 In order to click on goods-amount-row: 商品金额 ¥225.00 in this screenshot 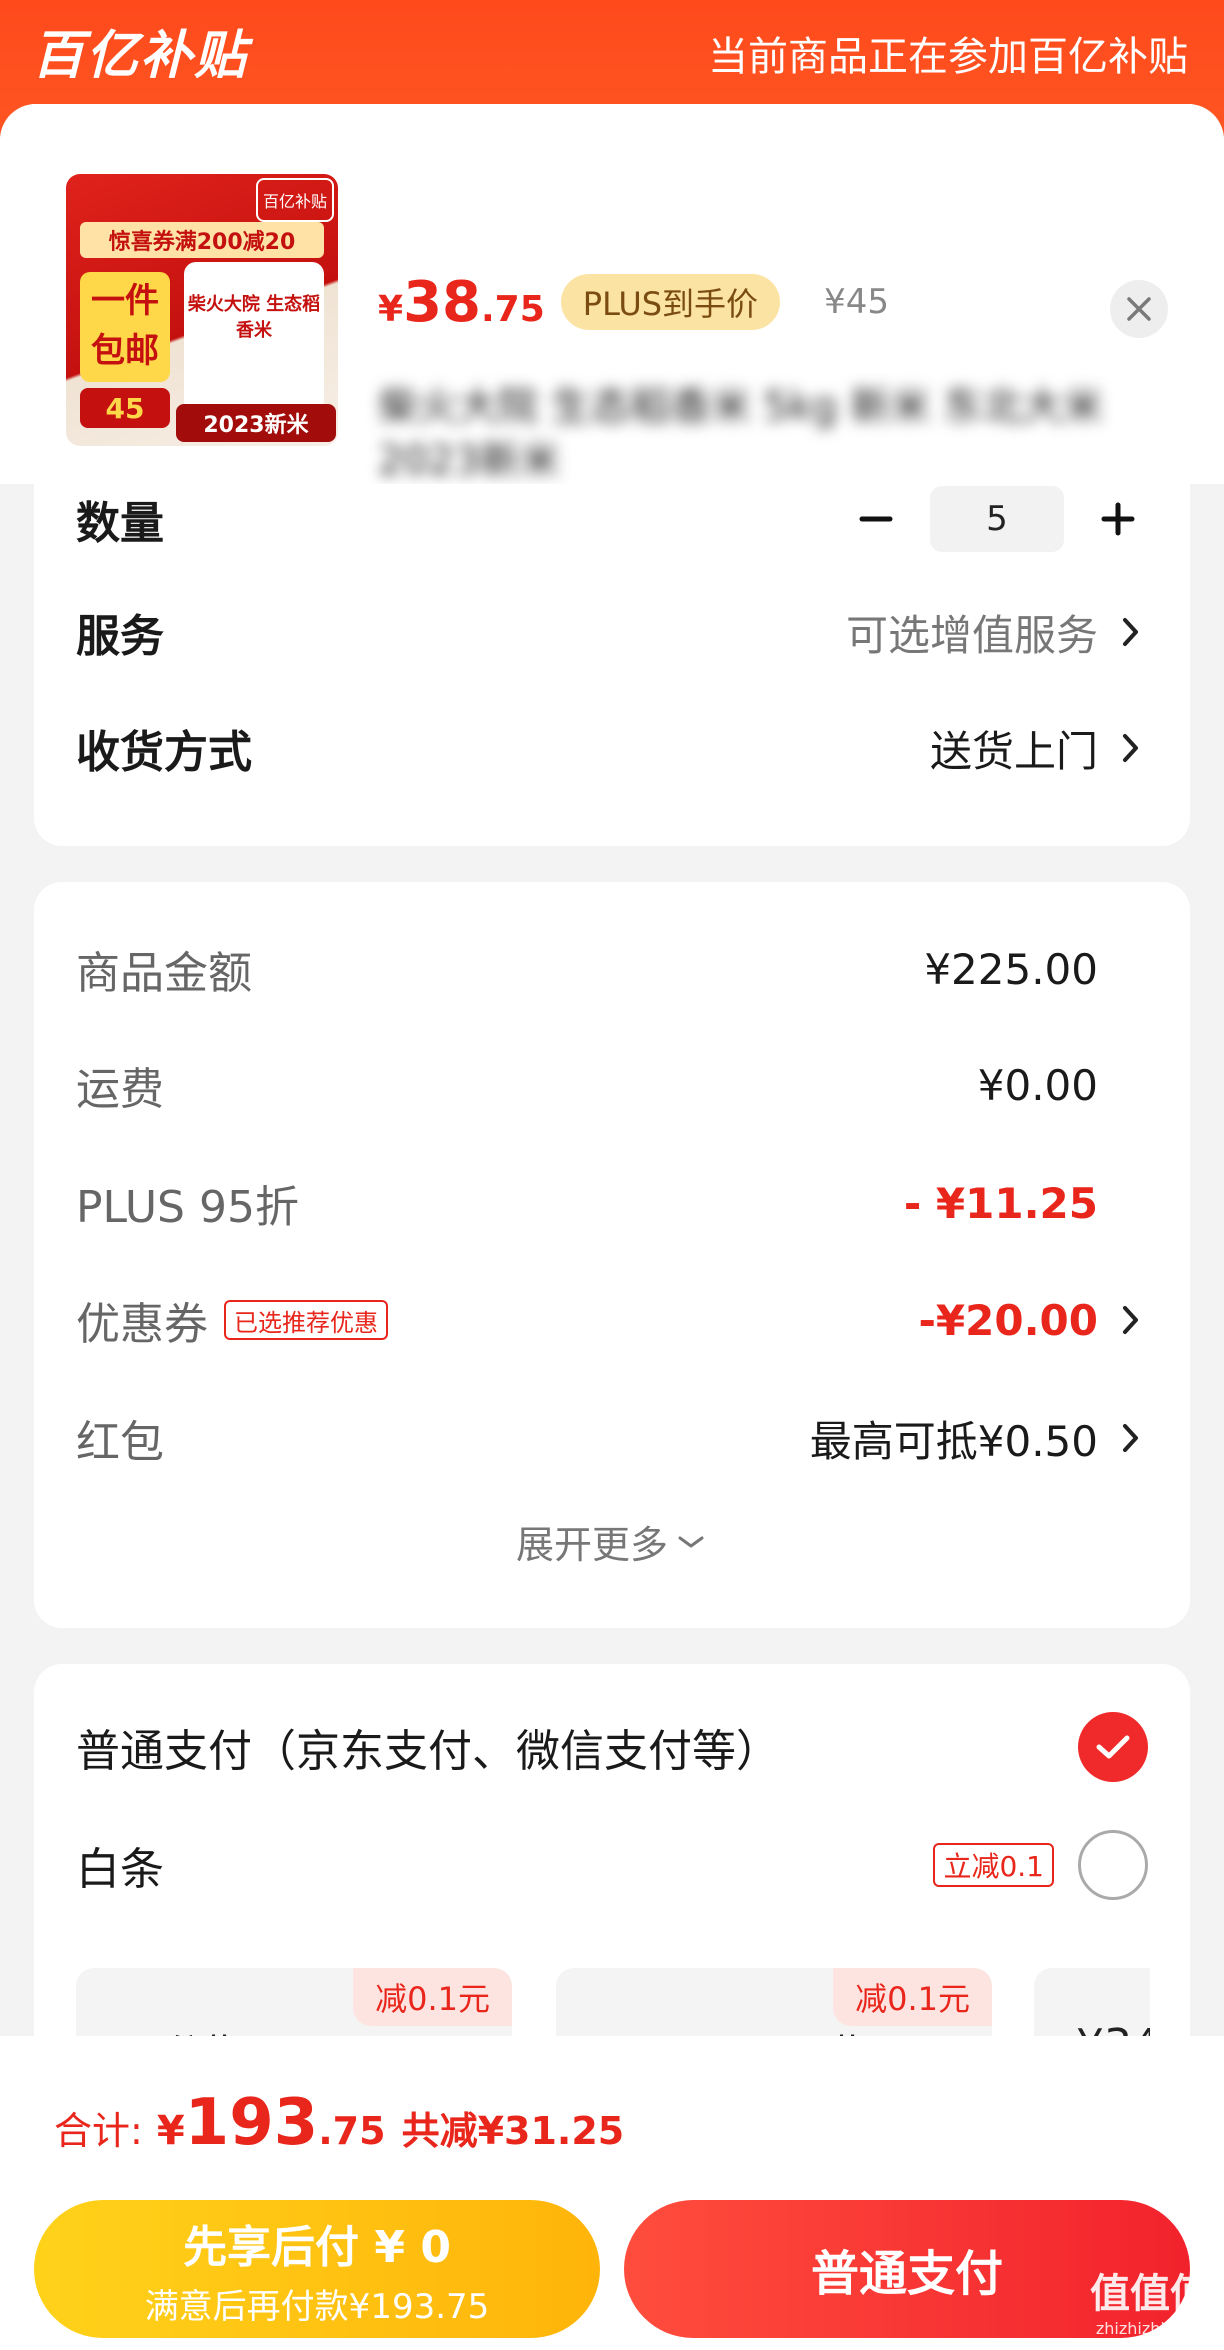, I will do `click(612, 969)`.